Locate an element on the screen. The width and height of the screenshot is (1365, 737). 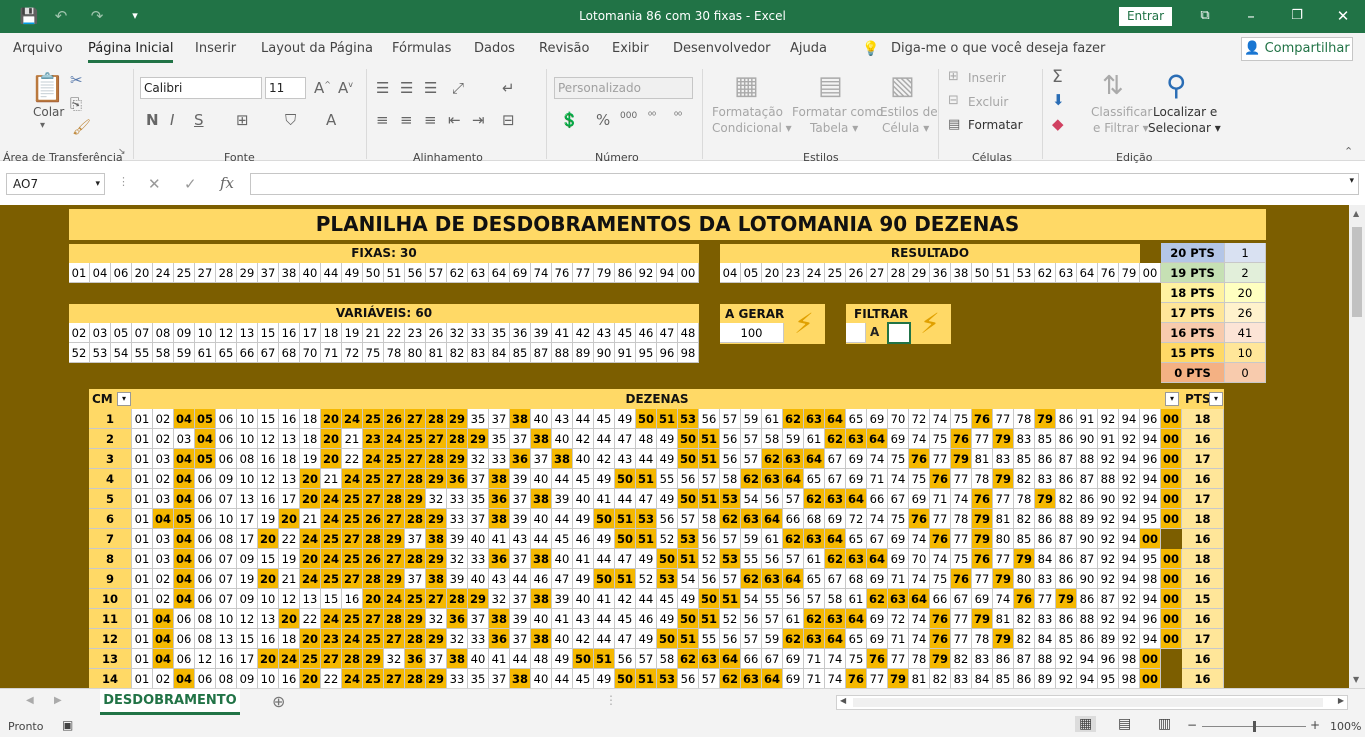
dezena-cell: 68 is located at coordinates (856, 579).